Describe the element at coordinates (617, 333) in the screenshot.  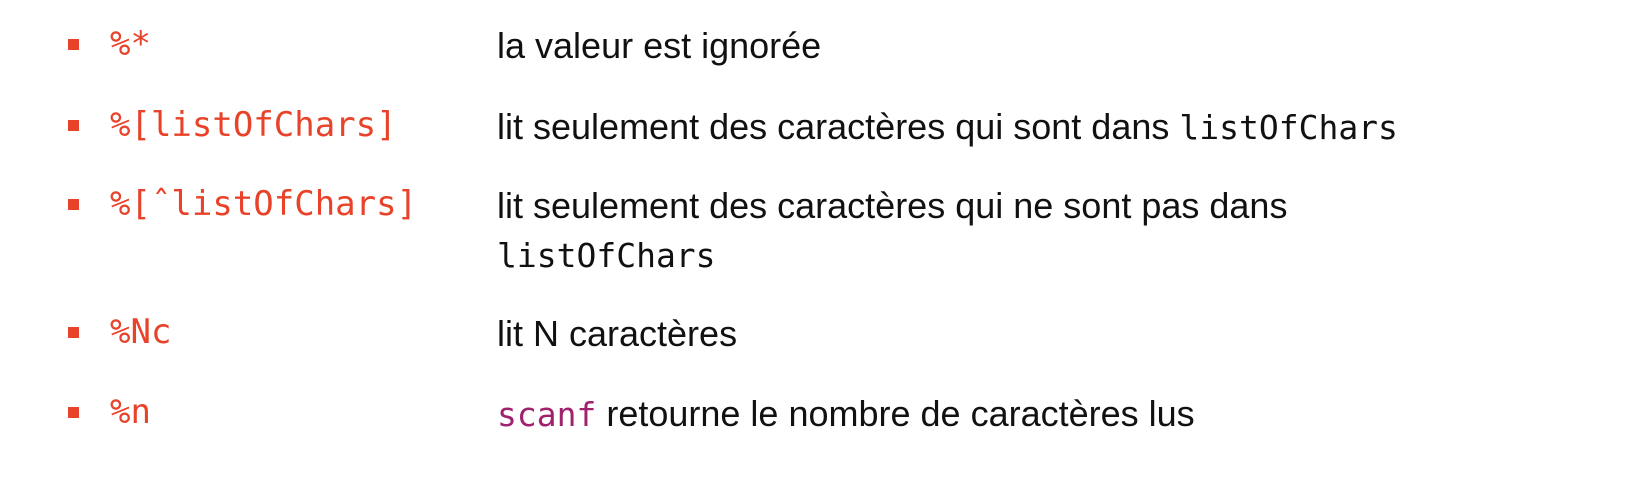
I see `format-description: lit N caractères` at that location.